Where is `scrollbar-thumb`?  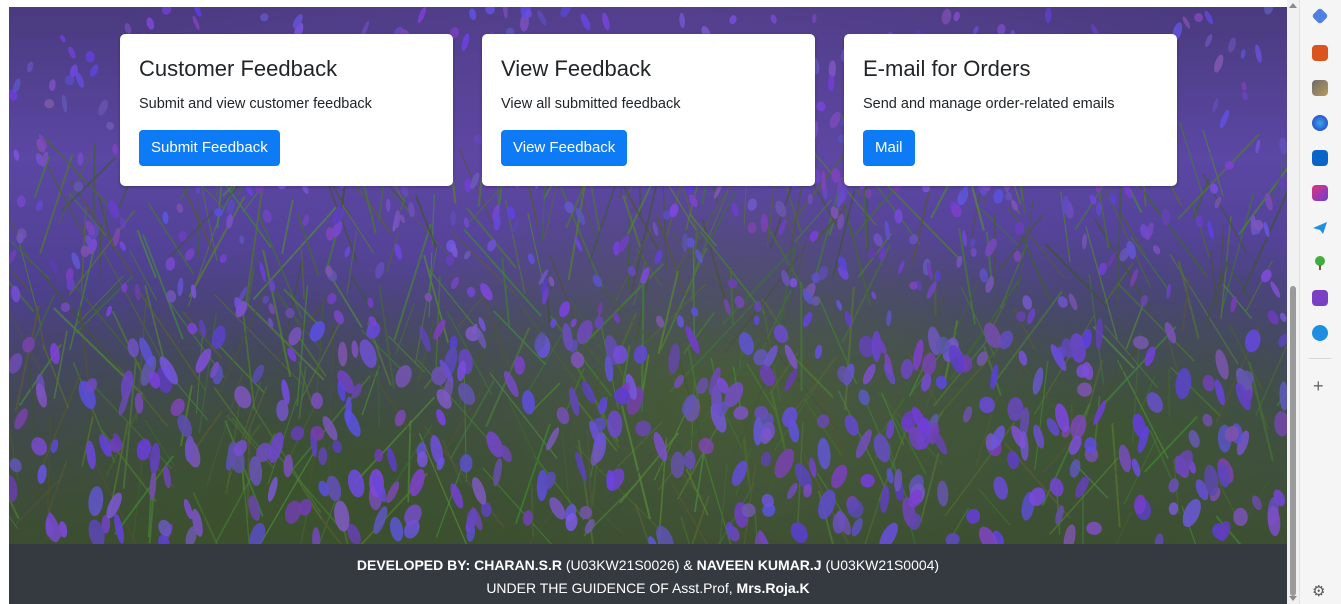 scrollbar-thumb is located at coordinates (1293, 441).